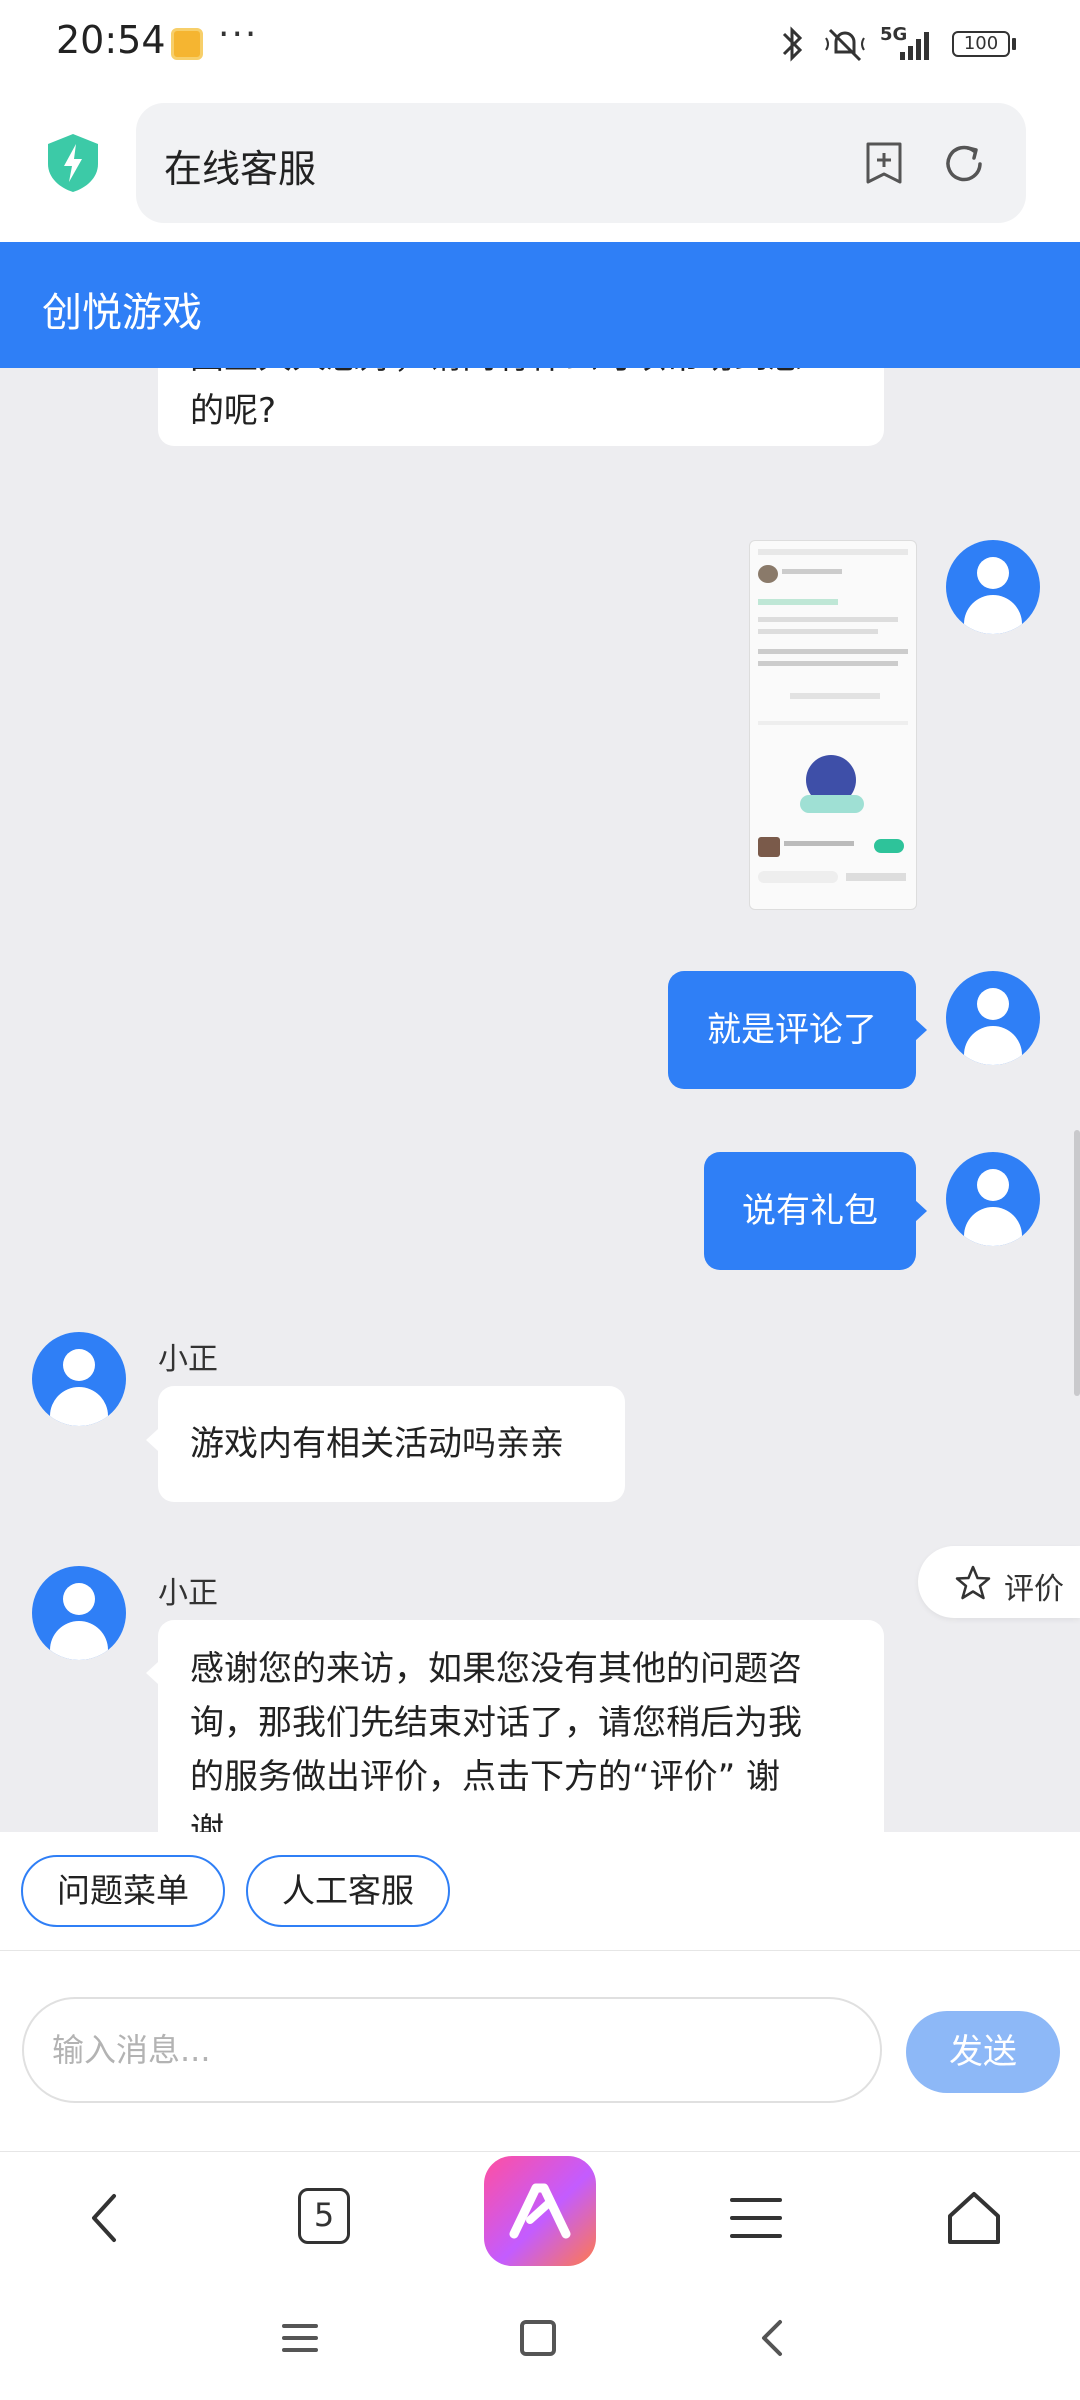  Describe the element at coordinates (240, 165) in the screenshot. I see `address-bar-title: 在线客服` at that location.